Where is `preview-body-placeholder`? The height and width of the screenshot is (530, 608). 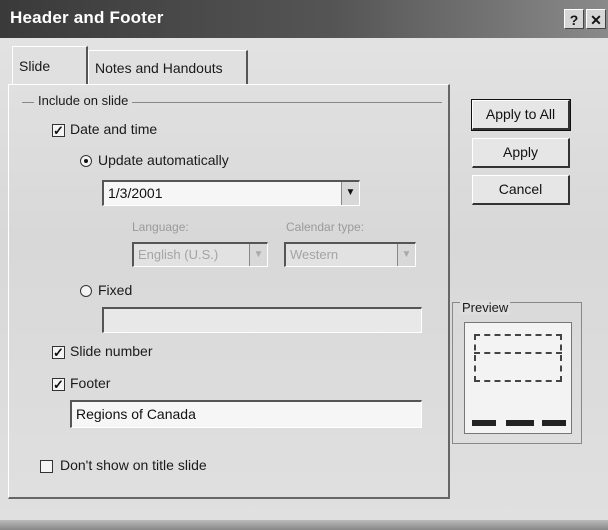
preview-body-placeholder is located at coordinates (518, 370).